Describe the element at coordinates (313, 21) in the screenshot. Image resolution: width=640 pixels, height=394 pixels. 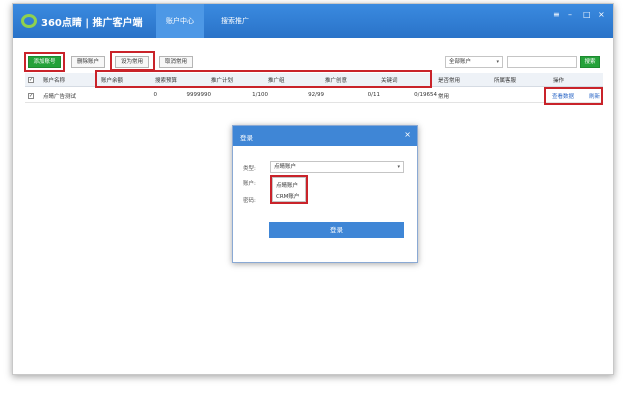
I see `title-bar: 360点睛 | 推广客户端 账户中心 搜索推广 ≡ – □ ×` at that location.